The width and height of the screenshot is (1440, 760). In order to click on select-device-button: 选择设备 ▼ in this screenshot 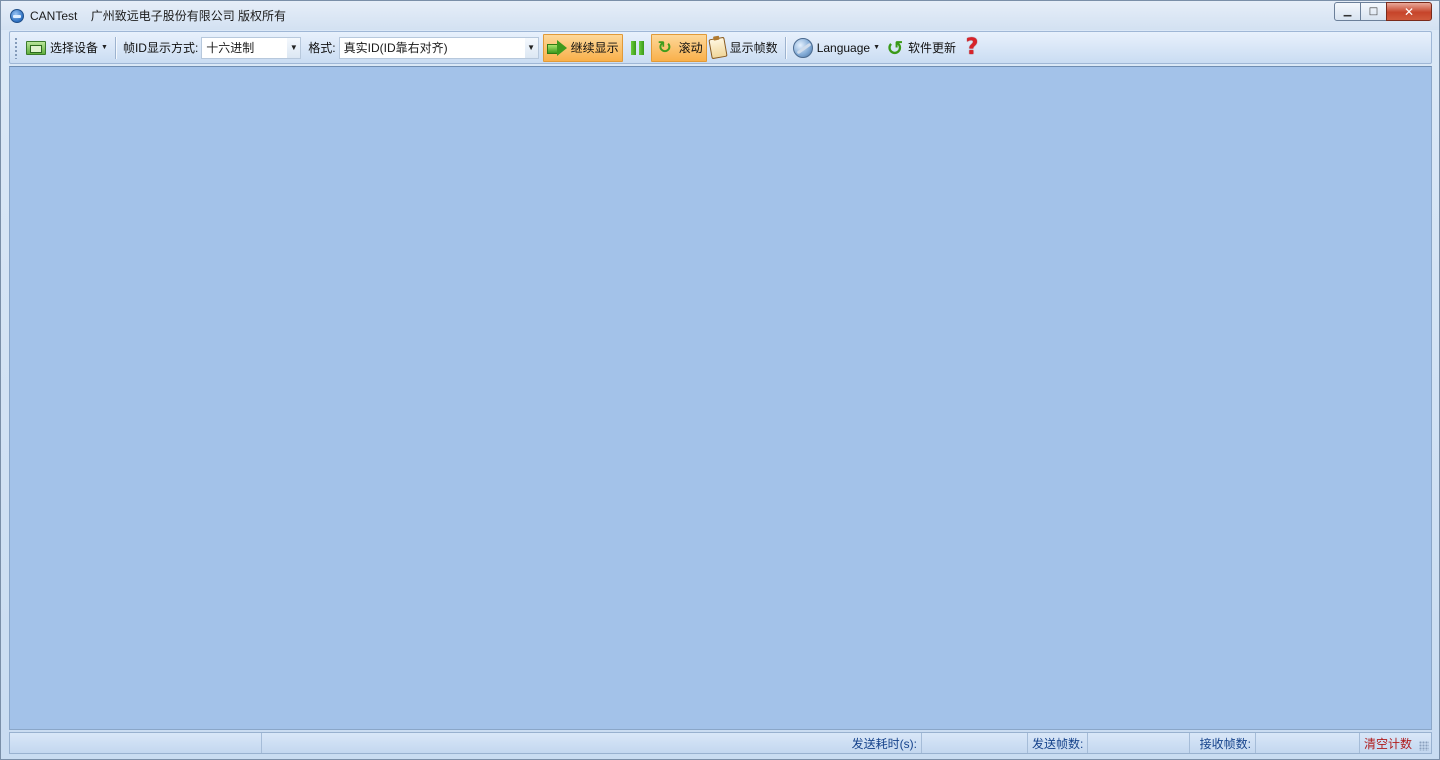, I will do `click(67, 48)`.